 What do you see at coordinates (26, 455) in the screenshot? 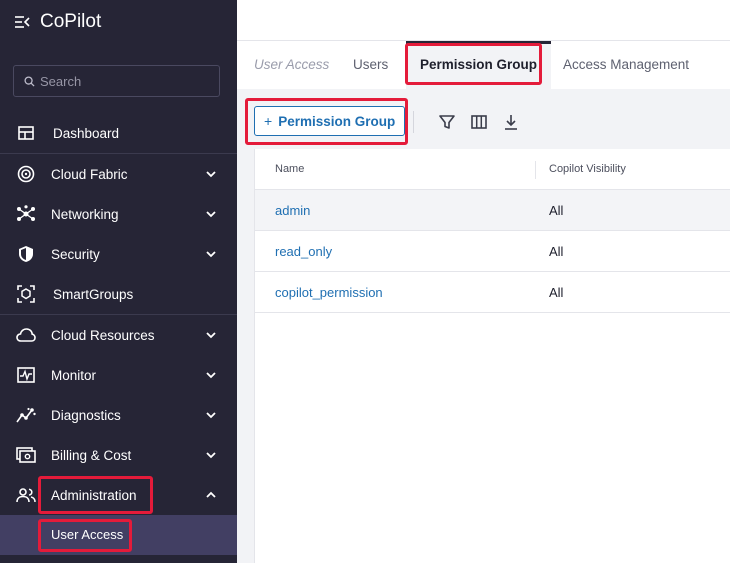
I see `billing-icon` at bounding box center [26, 455].